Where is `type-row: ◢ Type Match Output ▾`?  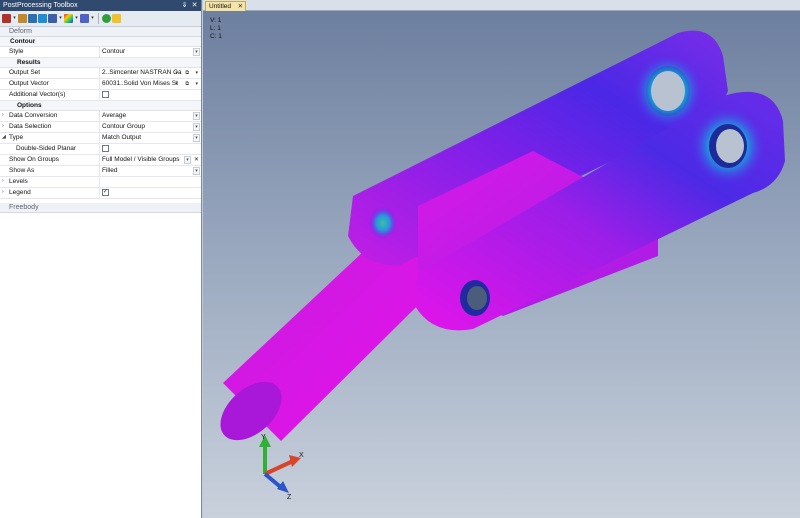 type-row: ◢ Type Match Output ▾ is located at coordinates (100, 138).